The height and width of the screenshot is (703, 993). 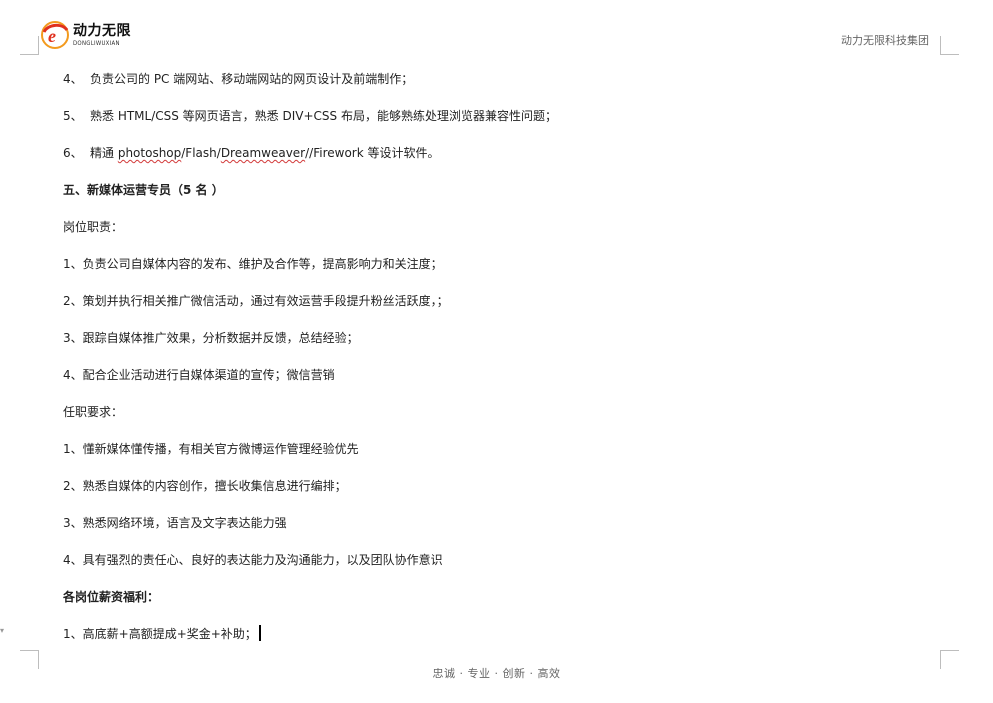 What do you see at coordinates (111, 597) in the screenshot?
I see `benefits-heading: 各岗位薪资福利：` at bounding box center [111, 597].